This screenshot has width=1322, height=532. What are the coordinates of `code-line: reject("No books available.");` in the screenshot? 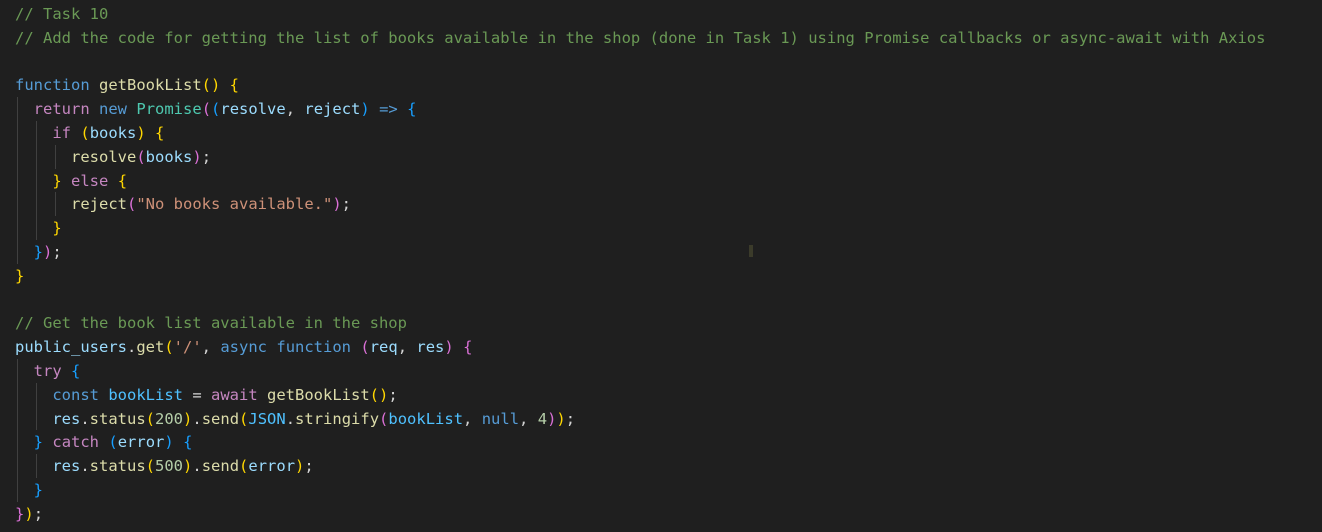 It's located at (183, 204).